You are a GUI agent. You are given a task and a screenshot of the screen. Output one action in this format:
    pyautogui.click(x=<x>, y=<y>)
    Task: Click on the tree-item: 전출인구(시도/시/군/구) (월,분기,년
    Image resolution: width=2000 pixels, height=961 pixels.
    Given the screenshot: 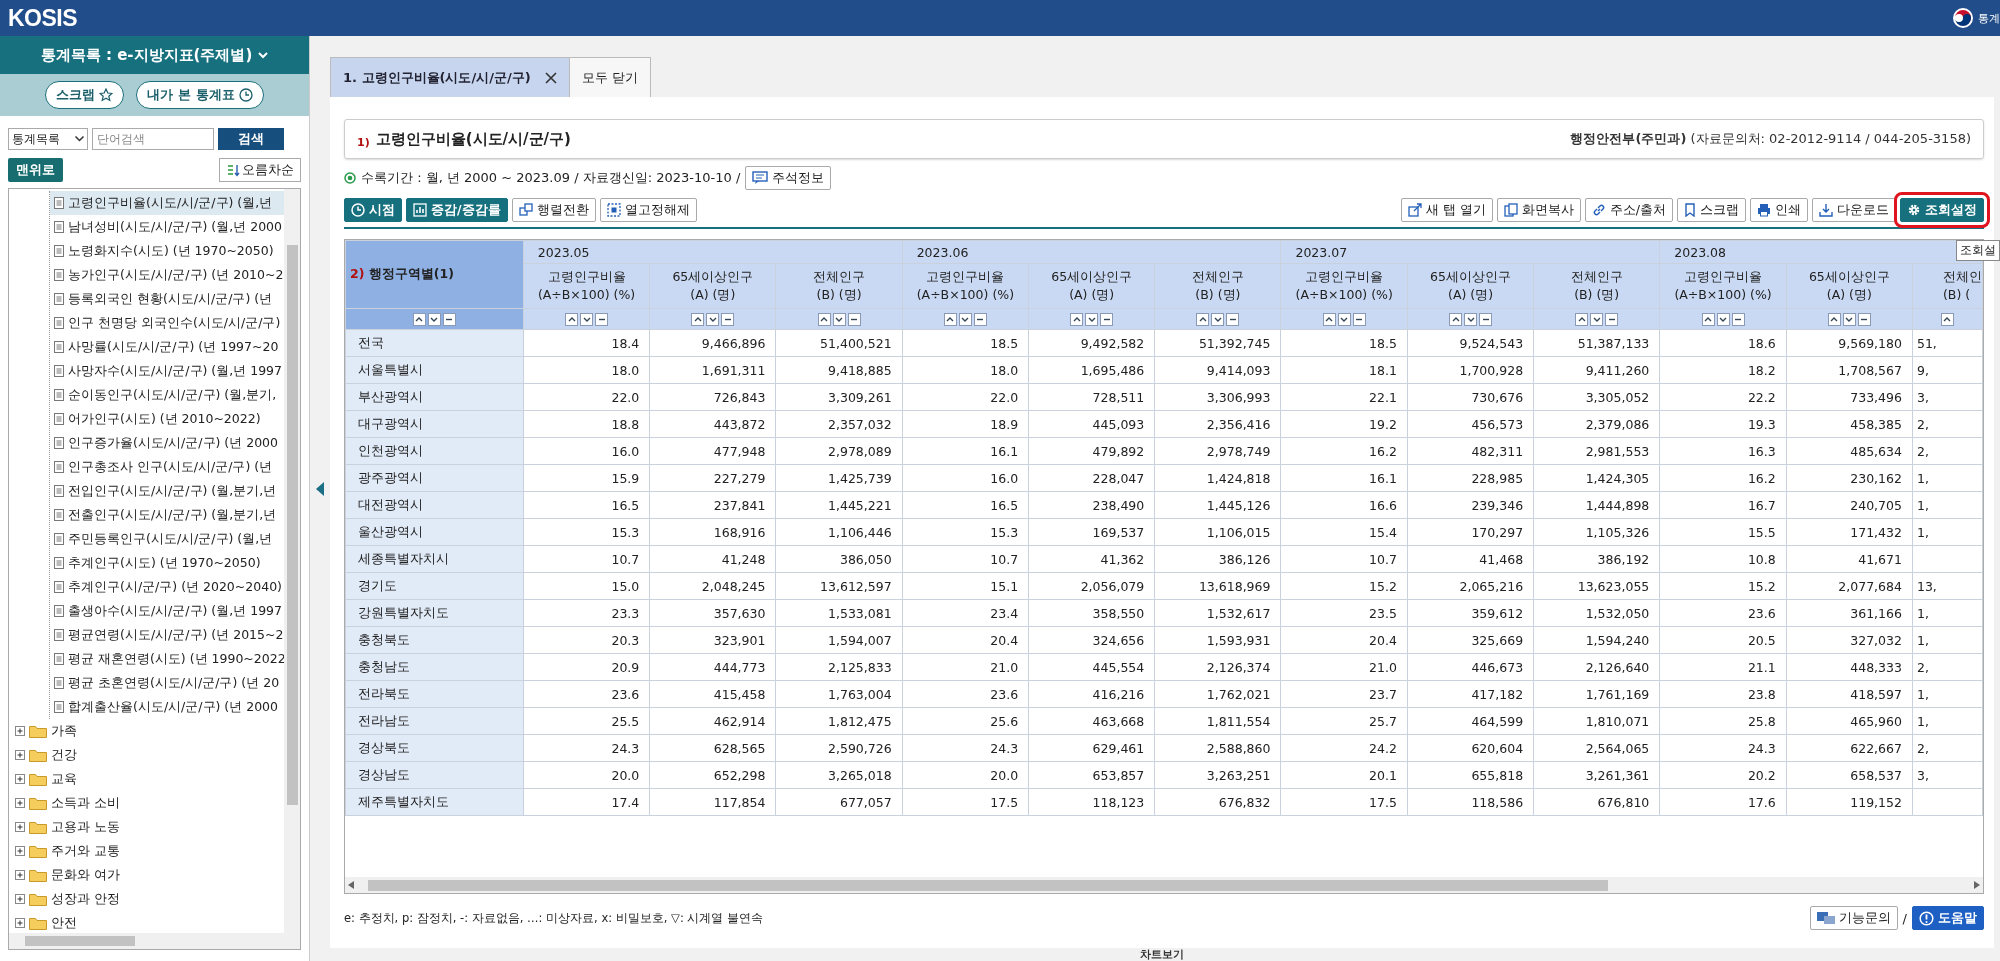 What is the action you would take?
    pyautogui.click(x=167, y=515)
    